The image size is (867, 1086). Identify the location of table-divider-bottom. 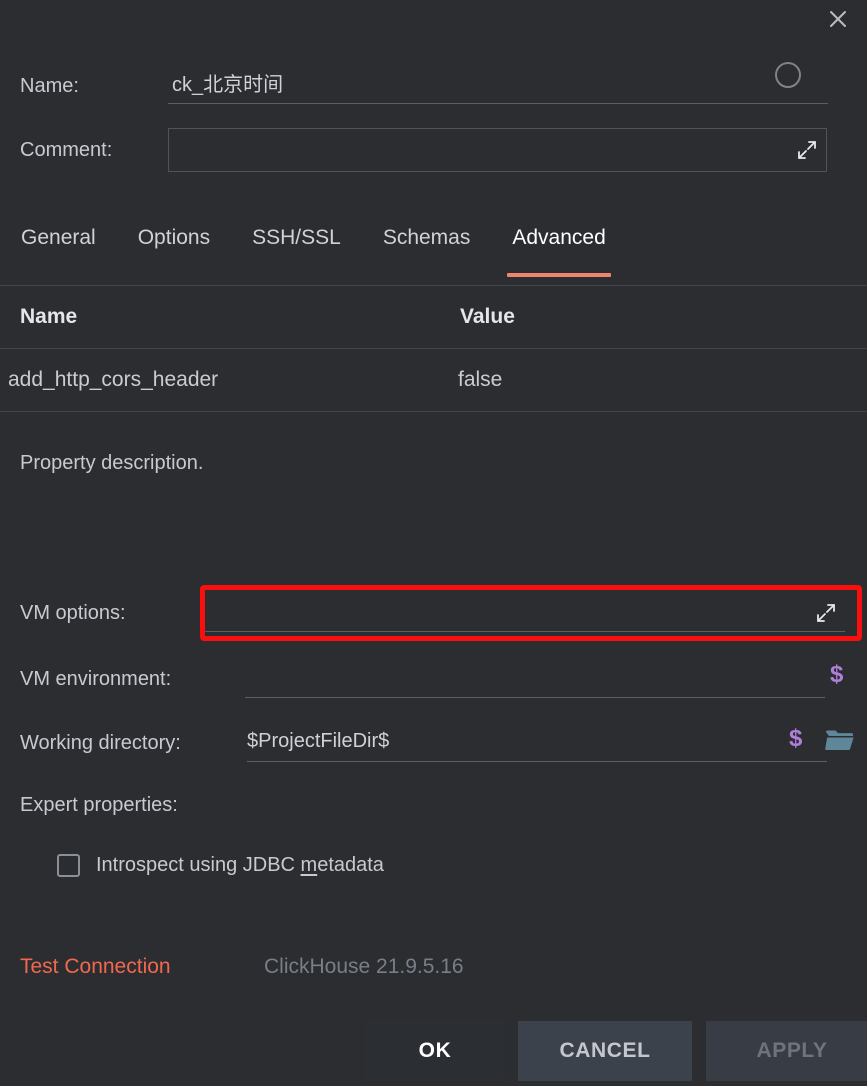
(433, 411).